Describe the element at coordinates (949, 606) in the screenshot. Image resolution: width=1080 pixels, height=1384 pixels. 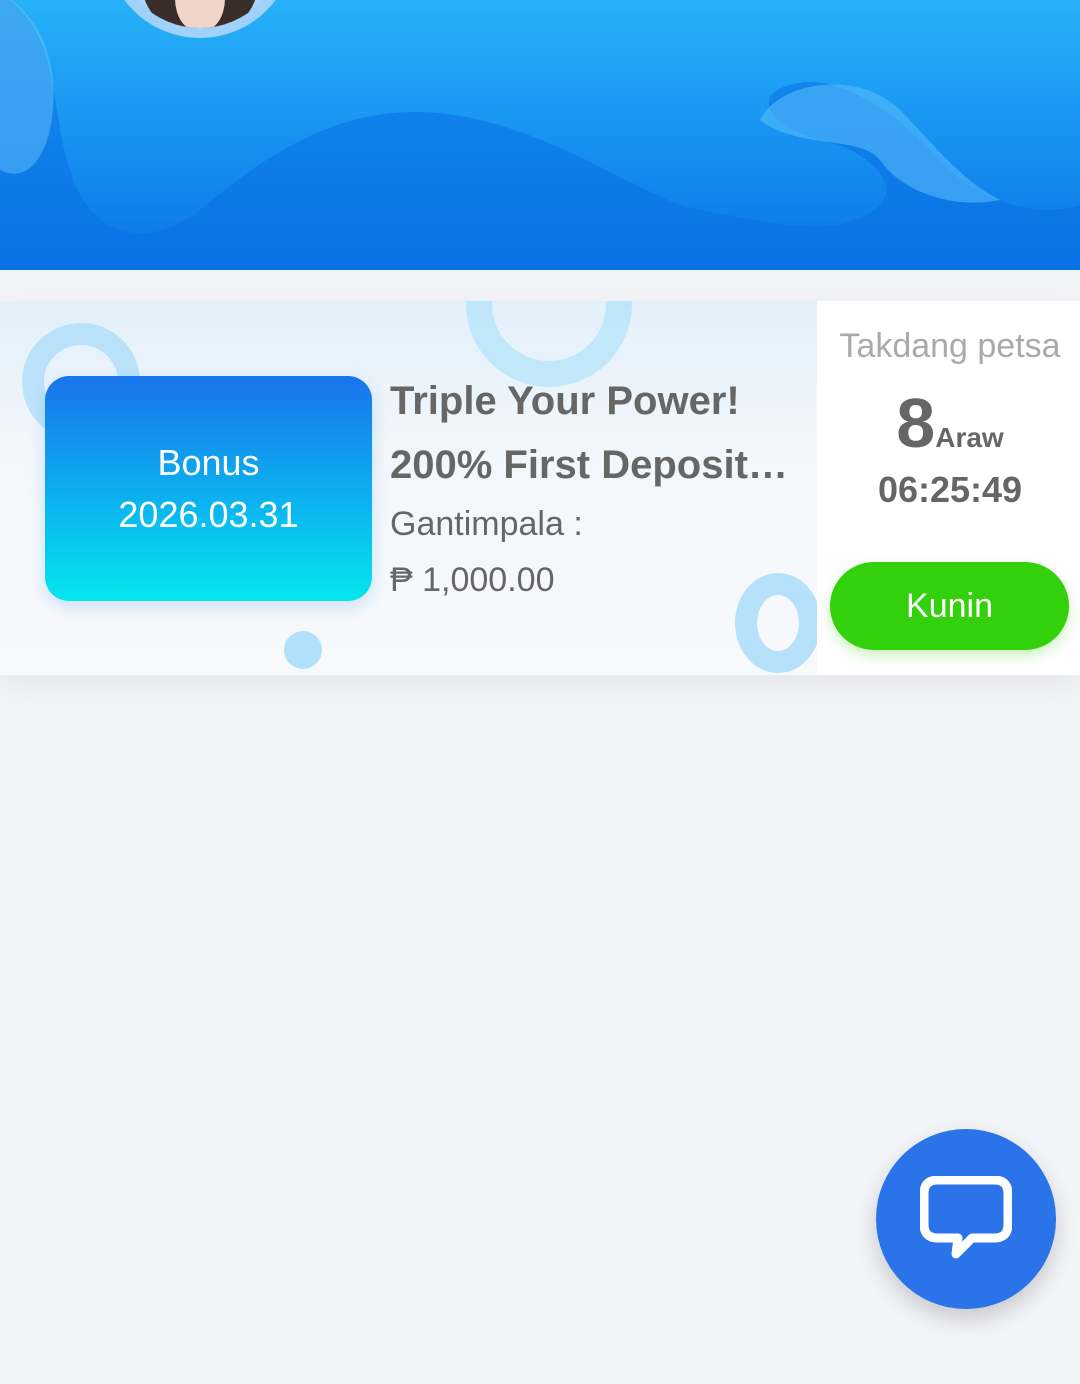
I see `claim-button: Kunin` at that location.